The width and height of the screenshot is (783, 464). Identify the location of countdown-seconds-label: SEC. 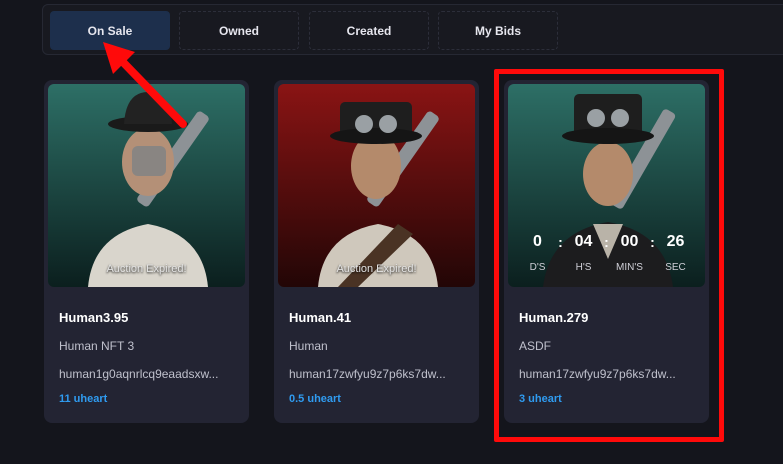
(675, 267).